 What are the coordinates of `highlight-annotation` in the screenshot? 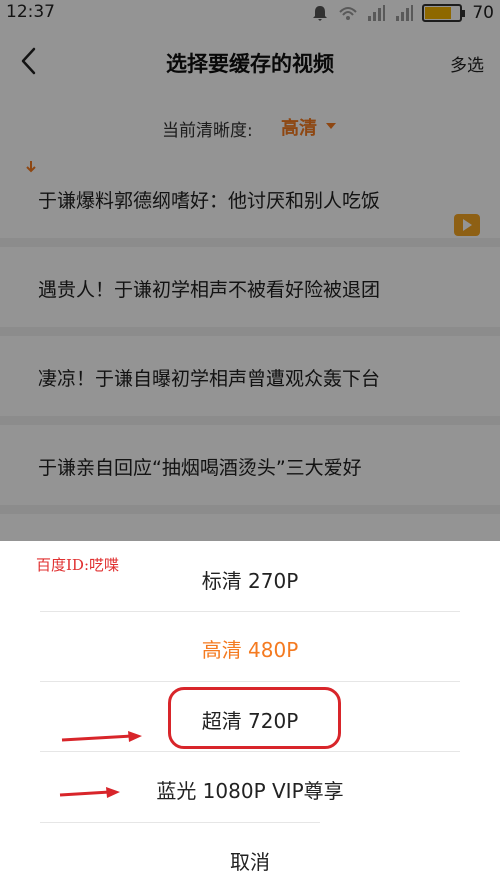 It's located at (254, 718).